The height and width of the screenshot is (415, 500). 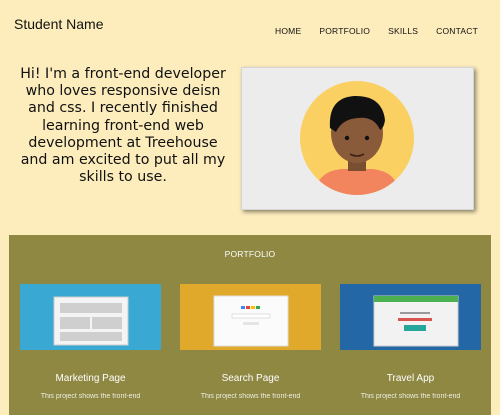 What do you see at coordinates (410, 378) in the screenshot?
I see `project-name: Travel App` at bounding box center [410, 378].